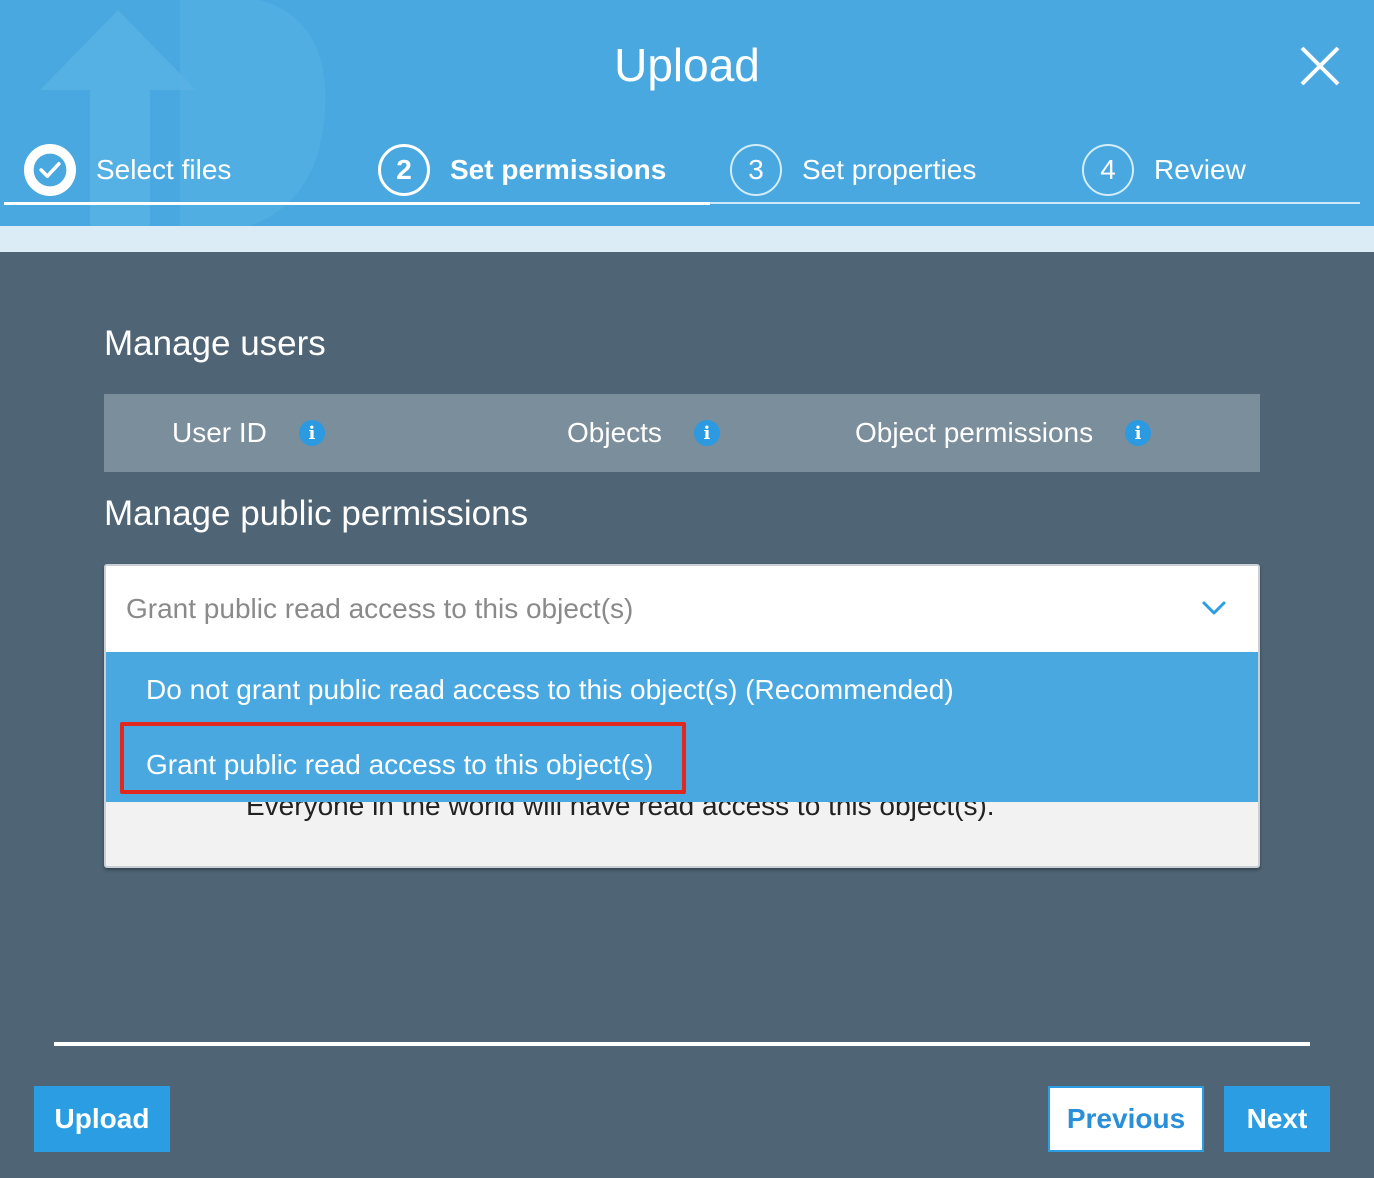 This screenshot has height=1178, width=1374. I want to click on header-sub-band, so click(687, 239).